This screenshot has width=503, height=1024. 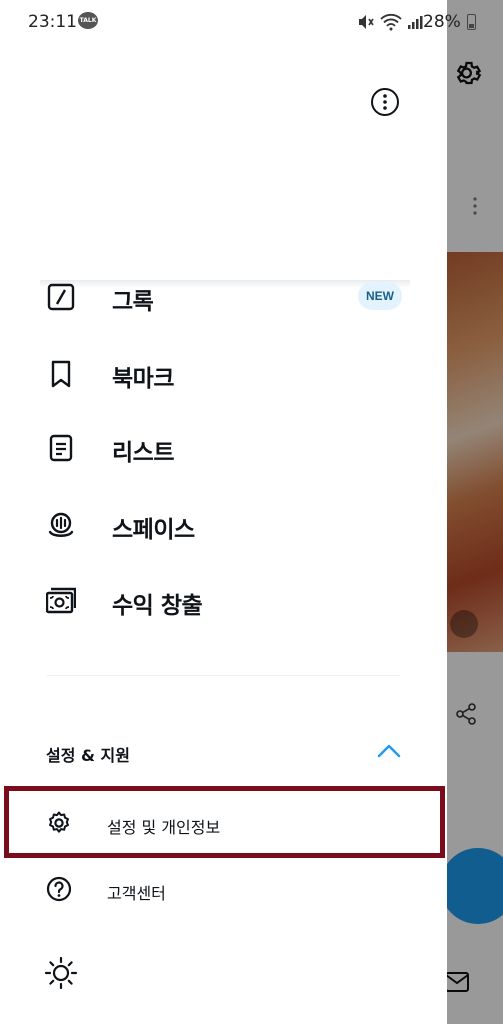 I want to click on menu-item-lists: 리스트, so click(x=225, y=447).